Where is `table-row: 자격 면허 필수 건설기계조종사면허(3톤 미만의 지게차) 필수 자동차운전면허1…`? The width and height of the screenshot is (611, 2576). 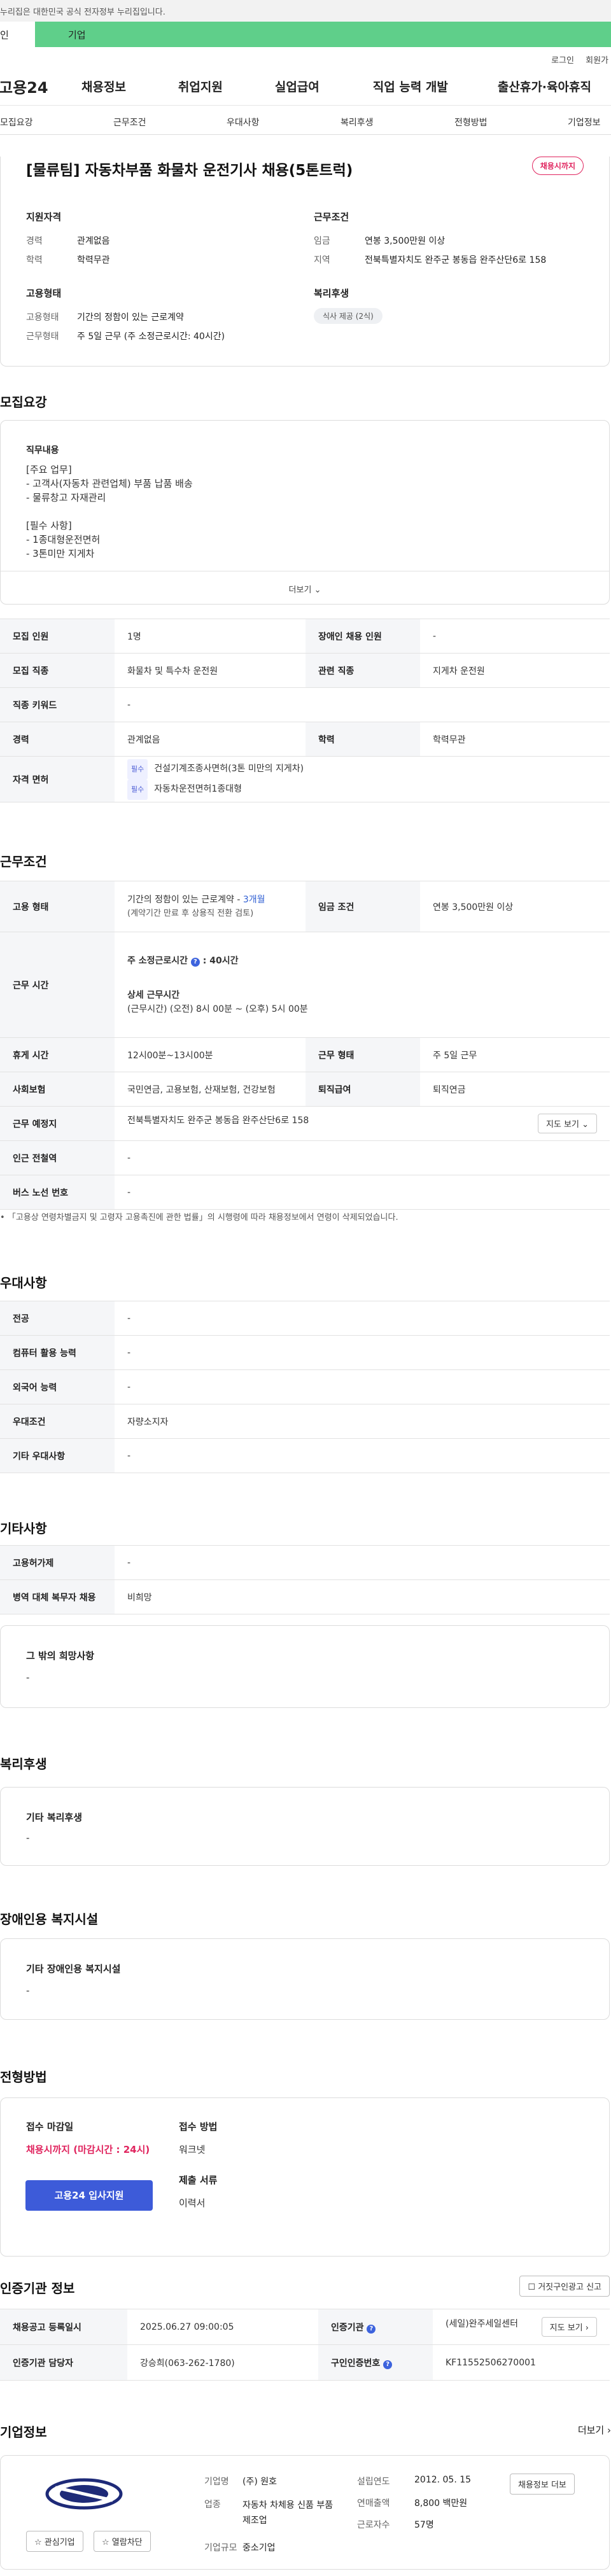
table-row: 자격 면허 필수 건설기계조종사면허(3톤 미만의 지게차) 필수 자동차운전면허1… is located at coordinates (305, 779).